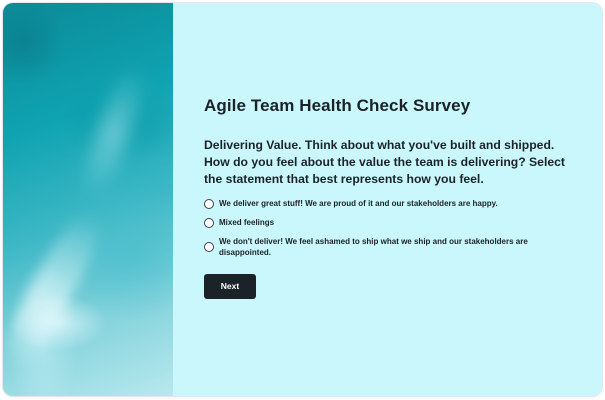 This screenshot has width=605, height=400. I want to click on hero-light-streak, so click(57, 288).